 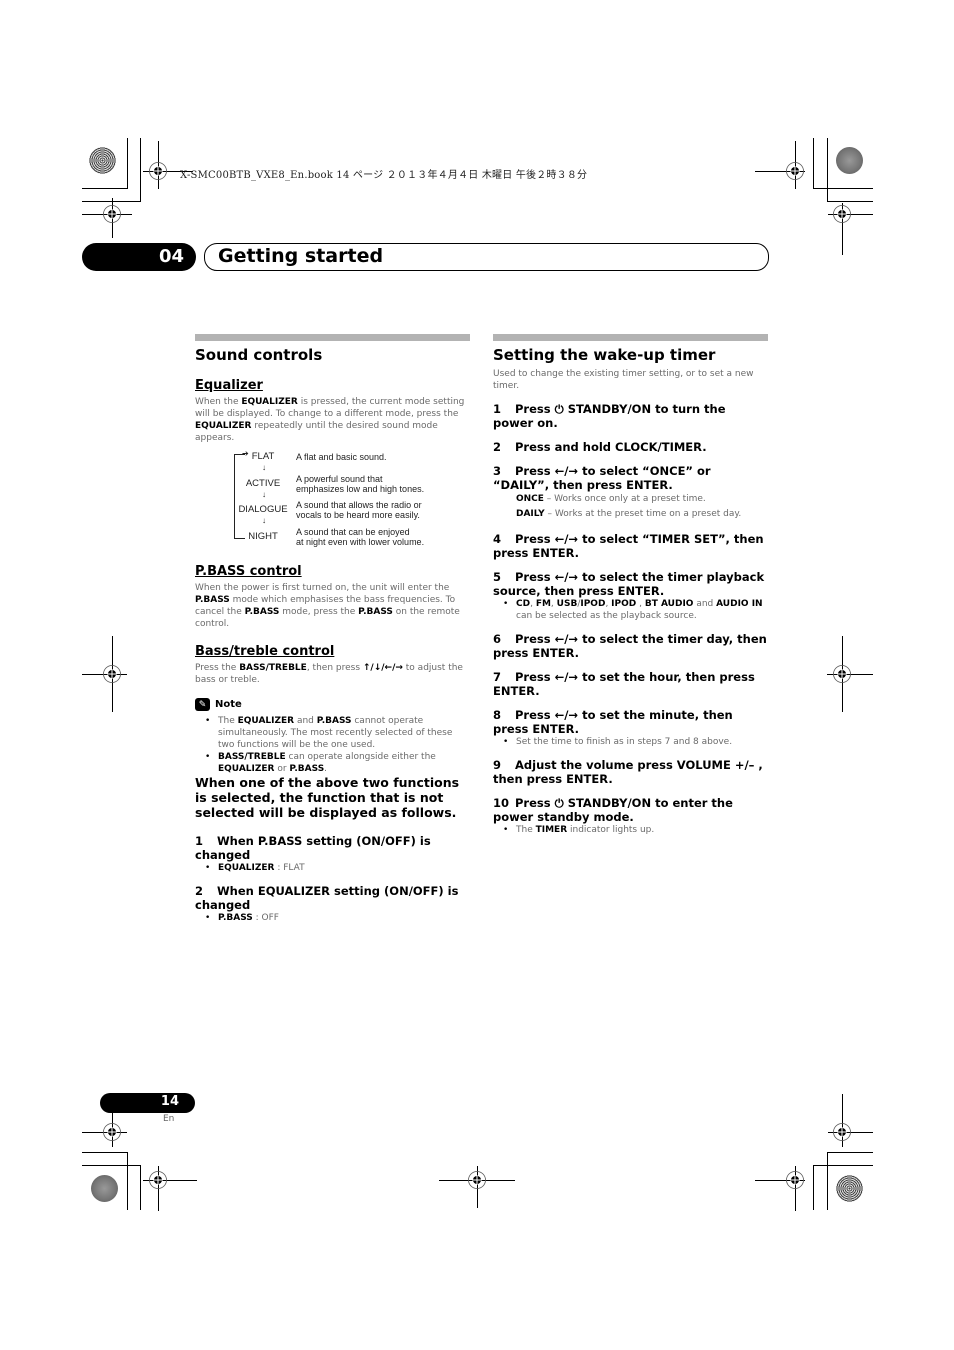 What do you see at coordinates (501, 803) in the screenshot?
I see `step-number: 10` at bounding box center [501, 803].